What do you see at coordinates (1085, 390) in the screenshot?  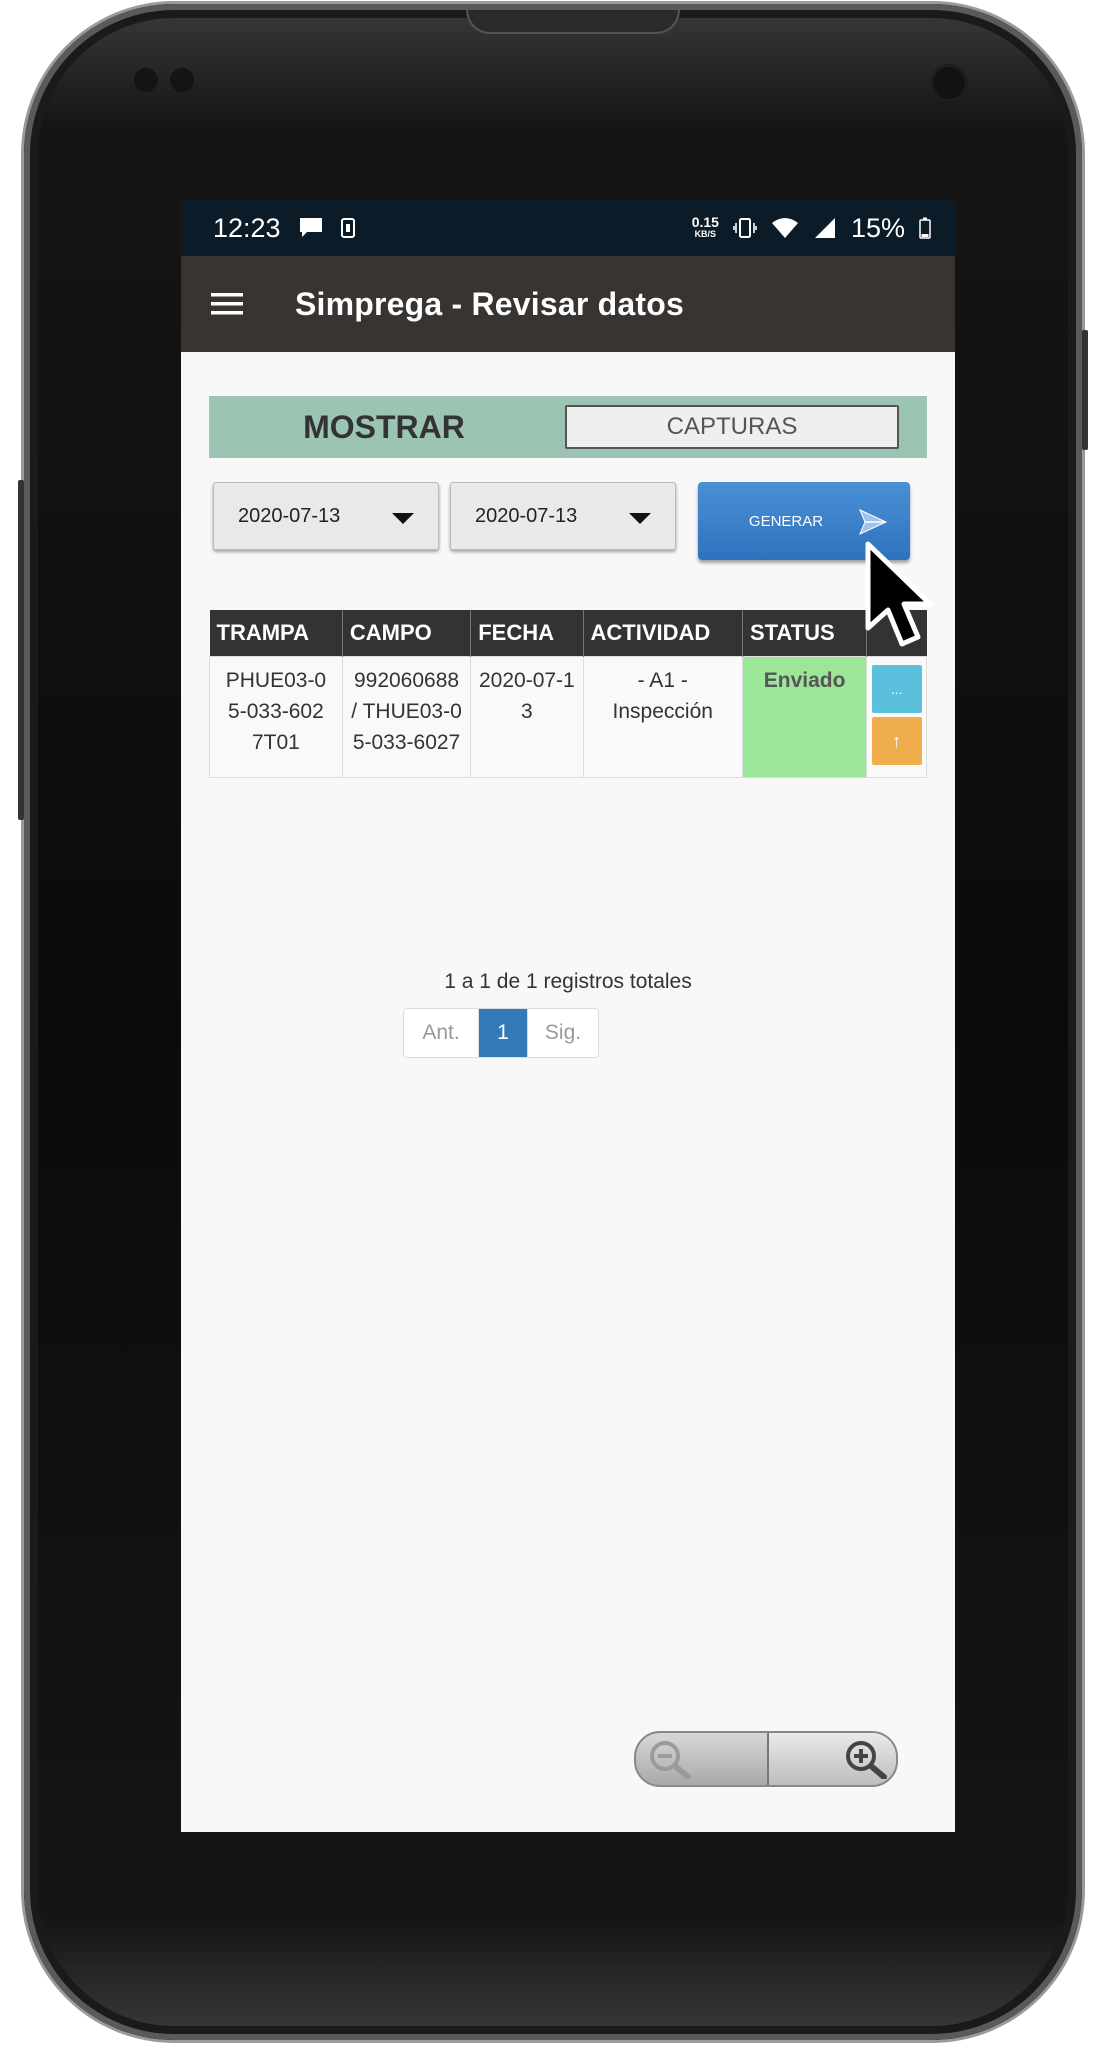 I see `power-button` at bounding box center [1085, 390].